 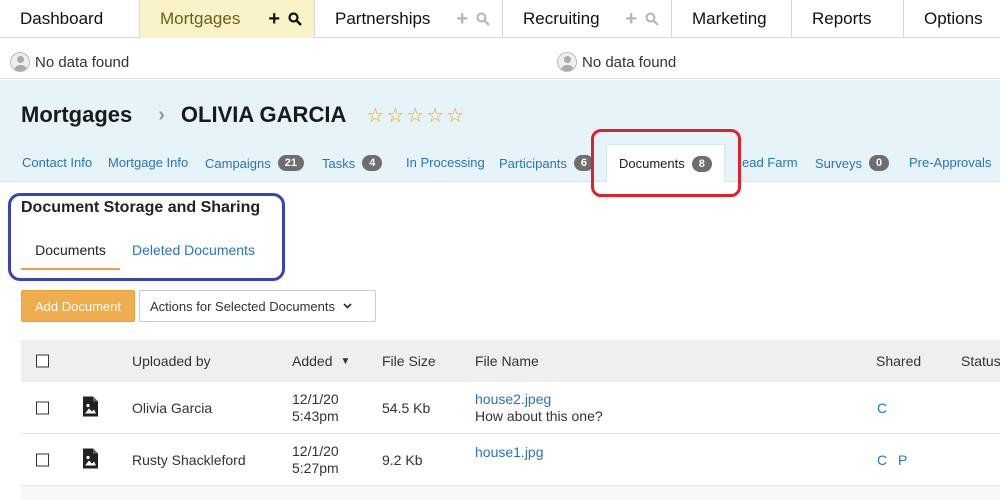 What do you see at coordinates (842, 18) in the screenshot?
I see `nav-reports-label: Reports` at bounding box center [842, 18].